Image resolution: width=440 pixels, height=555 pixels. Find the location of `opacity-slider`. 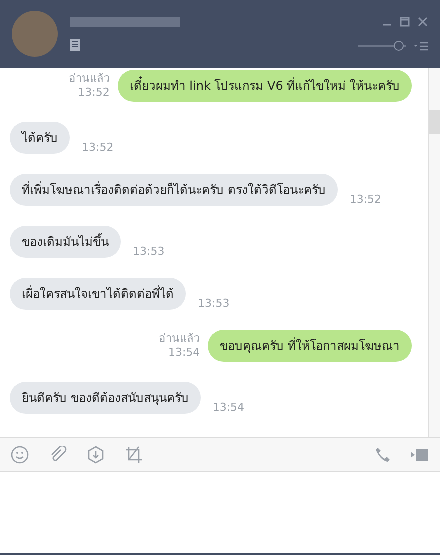

opacity-slider is located at coordinates (382, 46).